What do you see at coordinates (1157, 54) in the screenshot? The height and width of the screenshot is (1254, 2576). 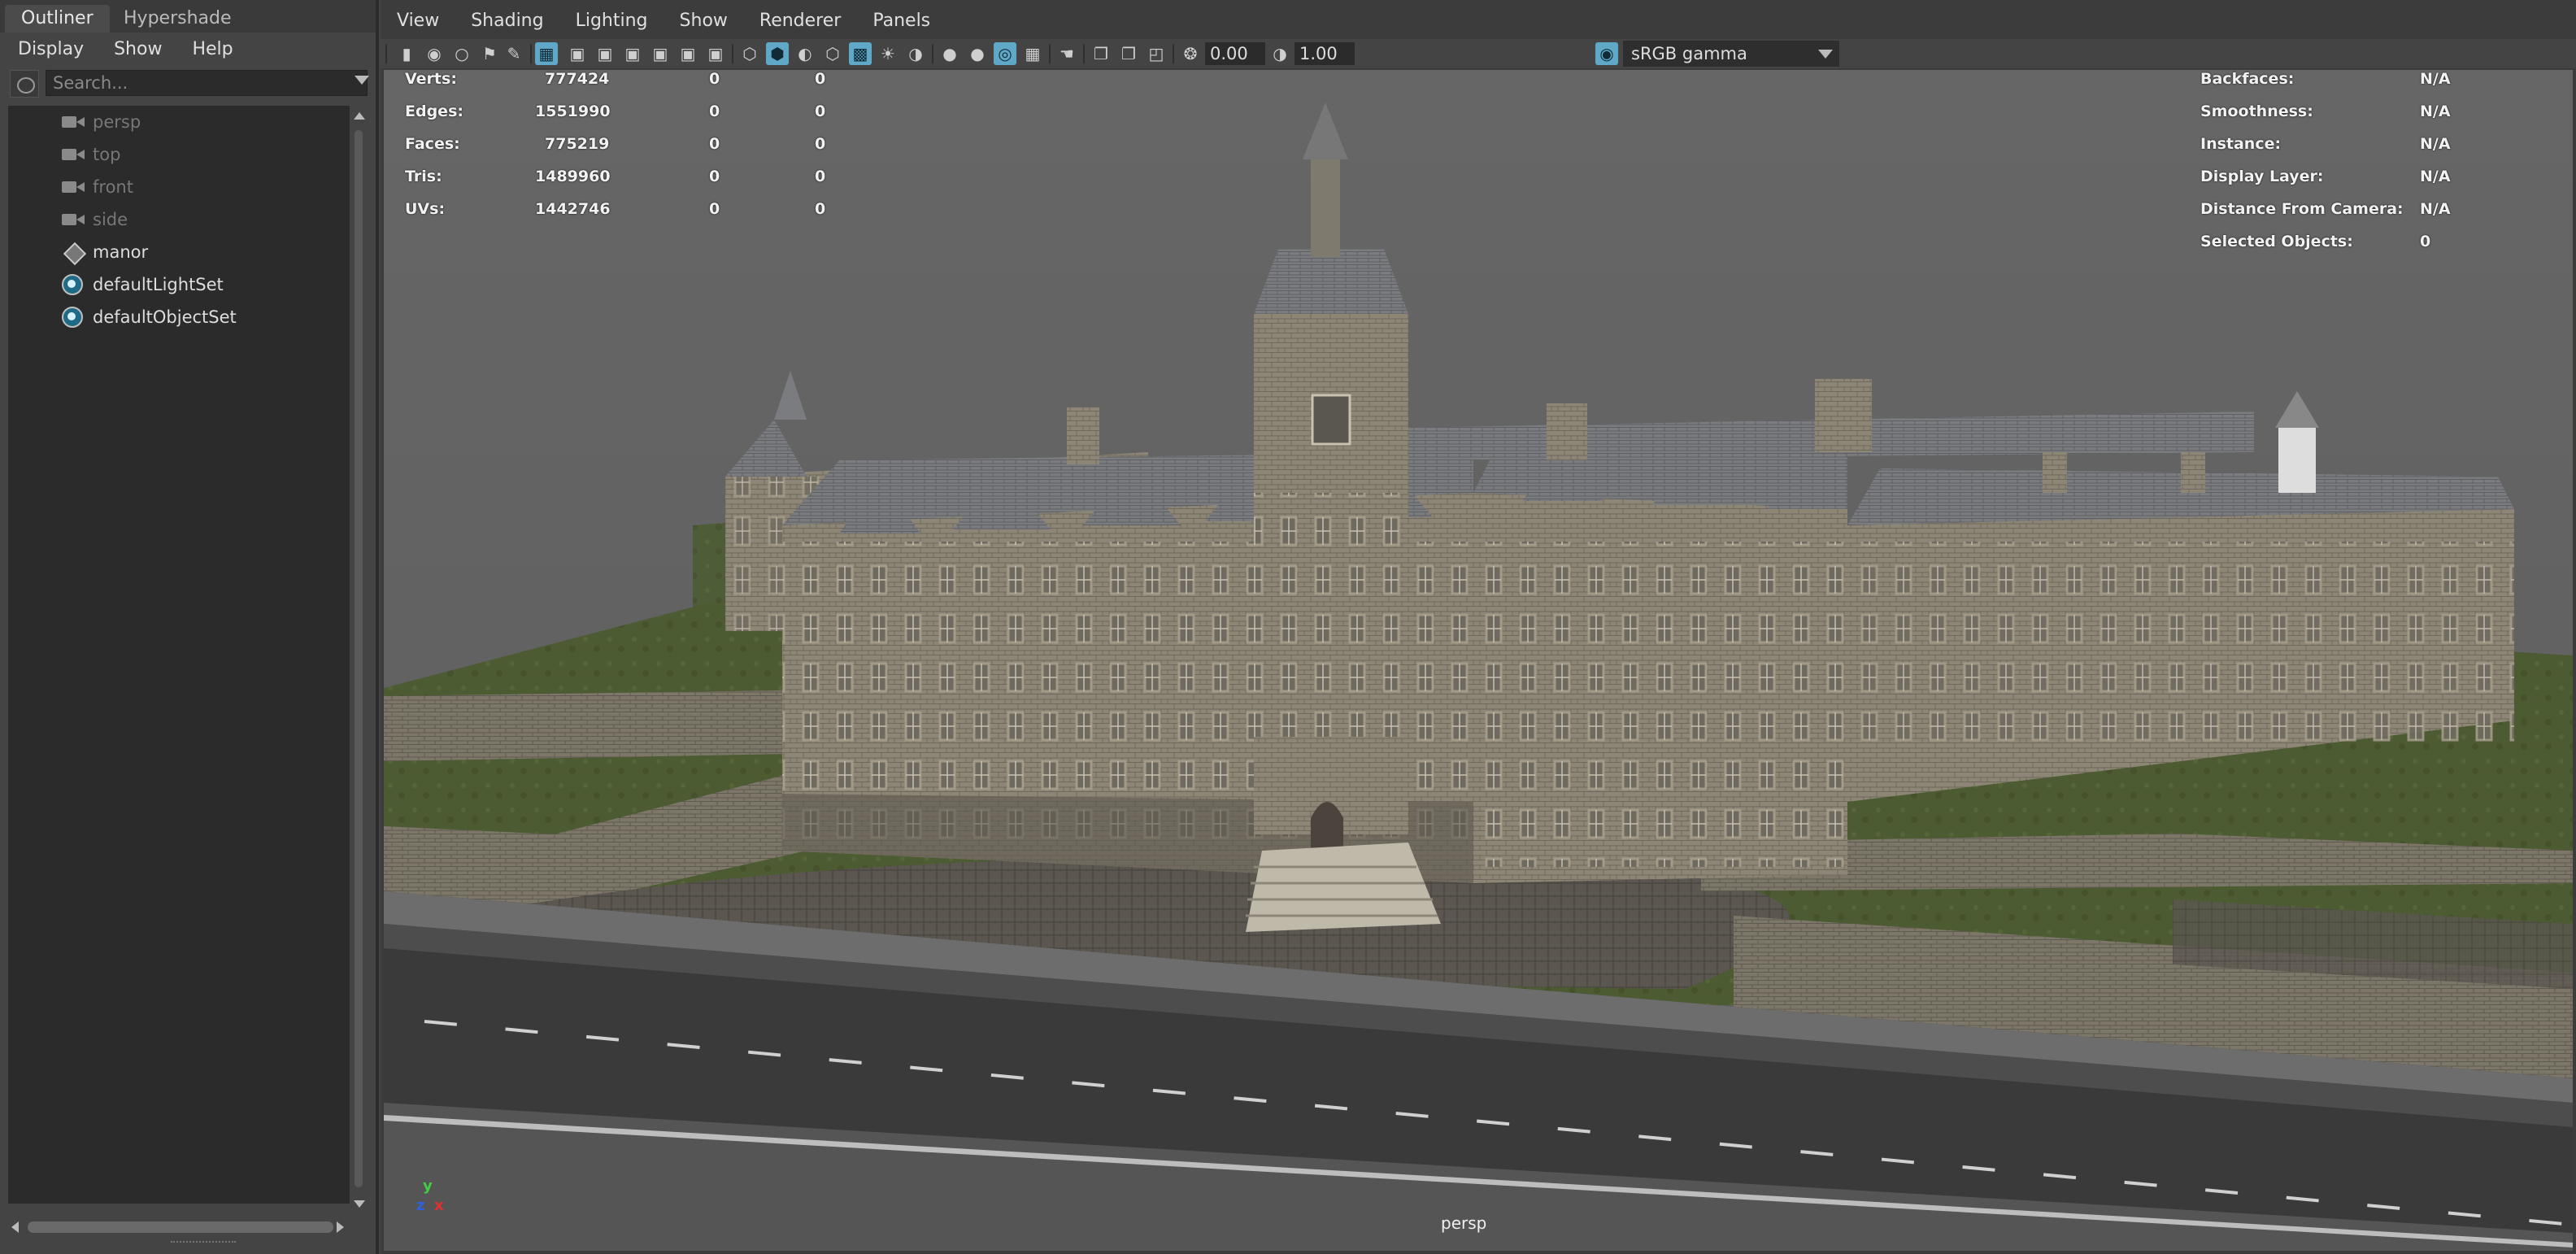 I see `xray-active-components-icon: ◰` at bounding box center [1157, 54].